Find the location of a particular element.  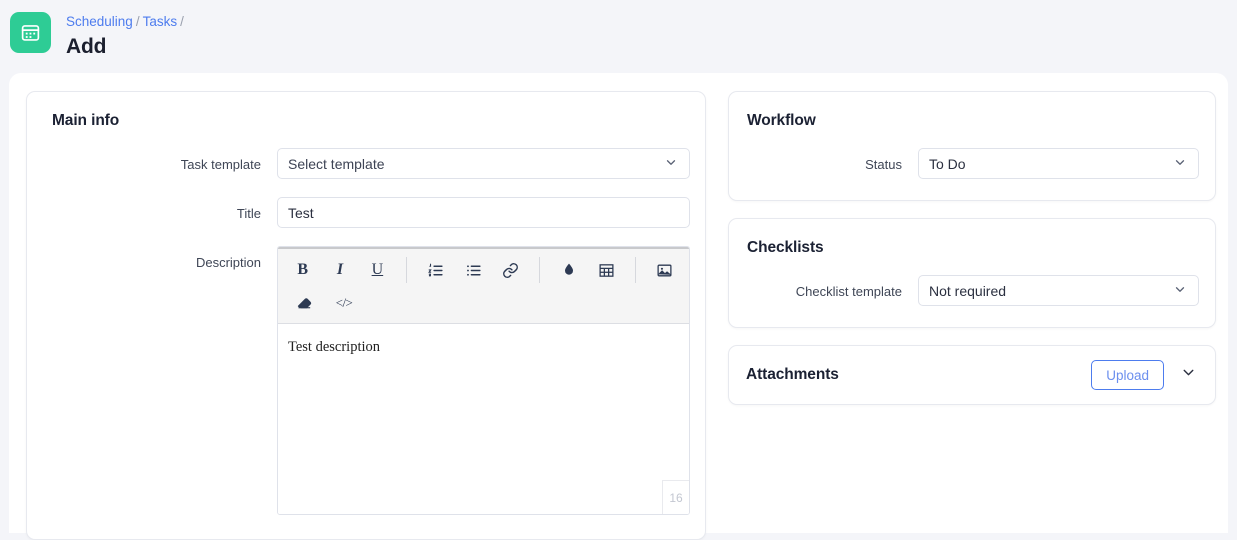

page-title: Add is located at coordinates (86, 46).